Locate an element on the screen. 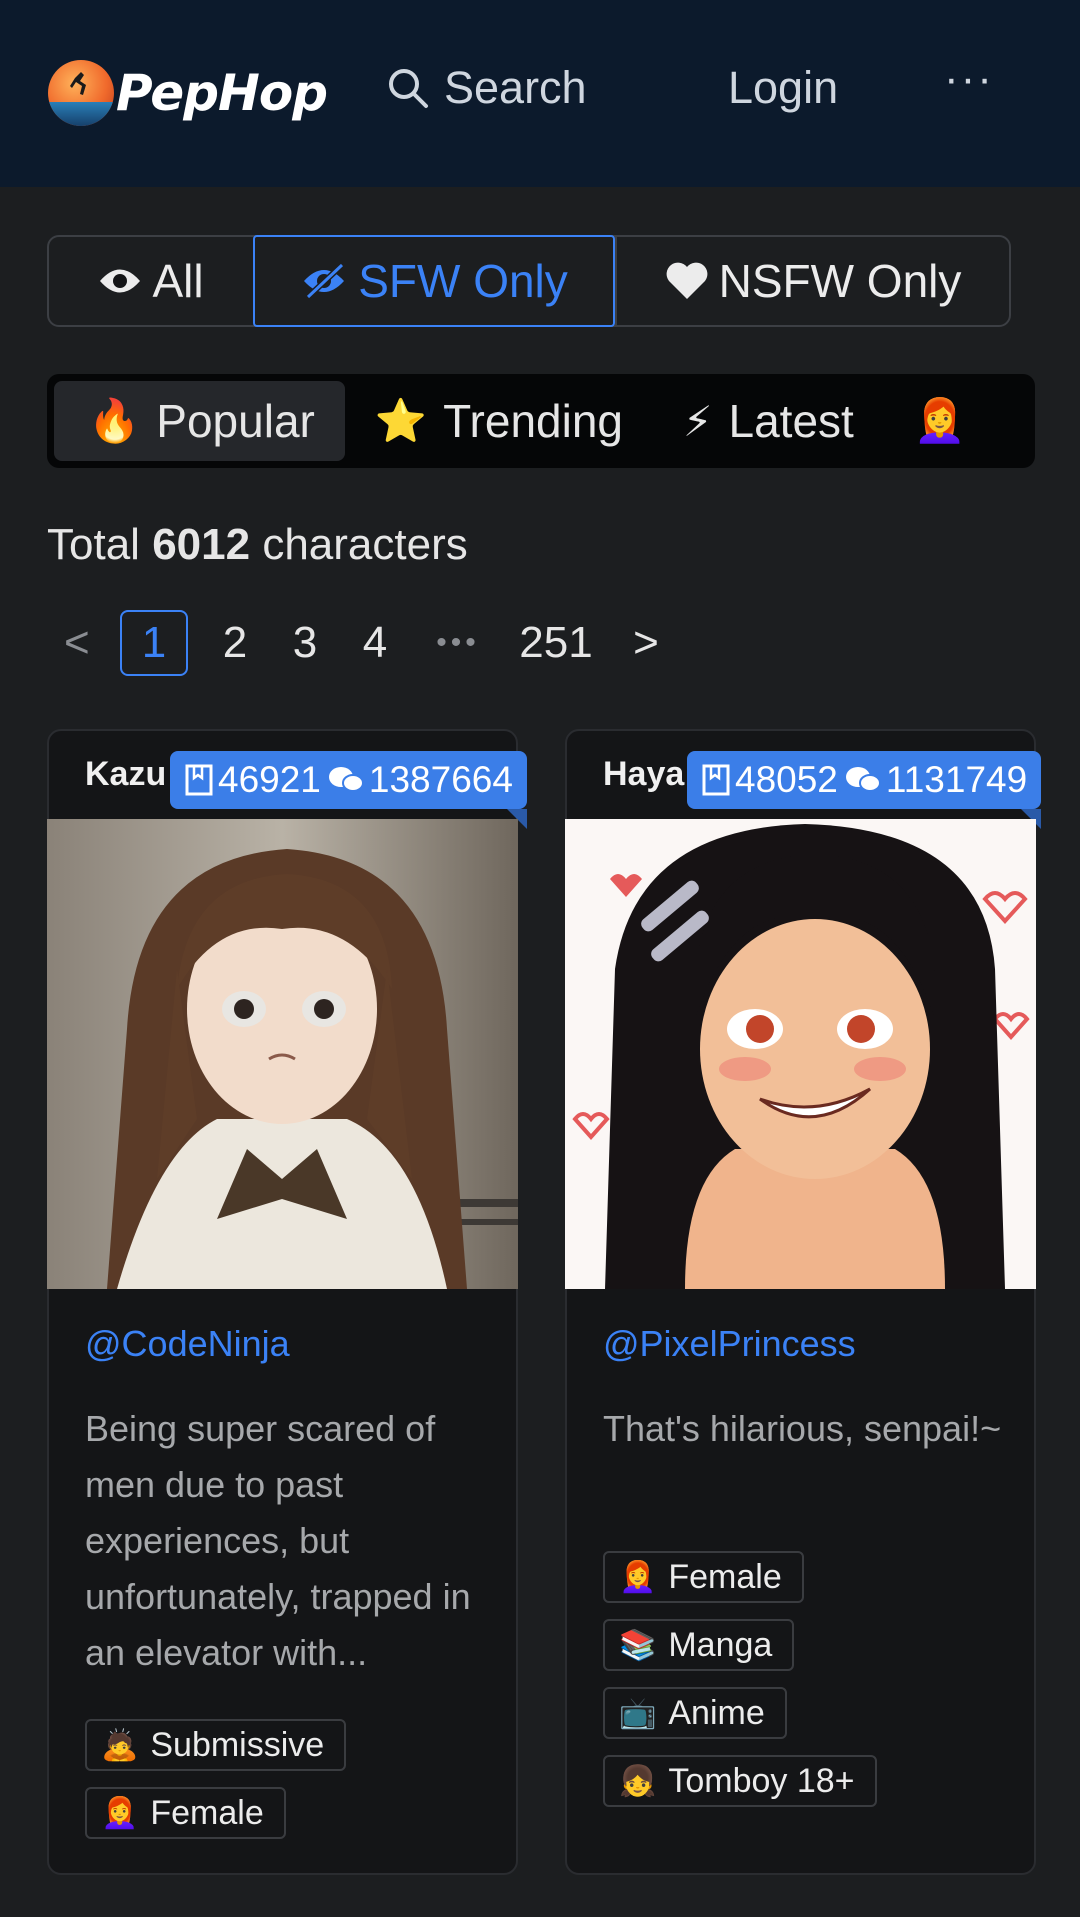  tag-label: Tomboy 18+ is located at coordinates (761, 1780).